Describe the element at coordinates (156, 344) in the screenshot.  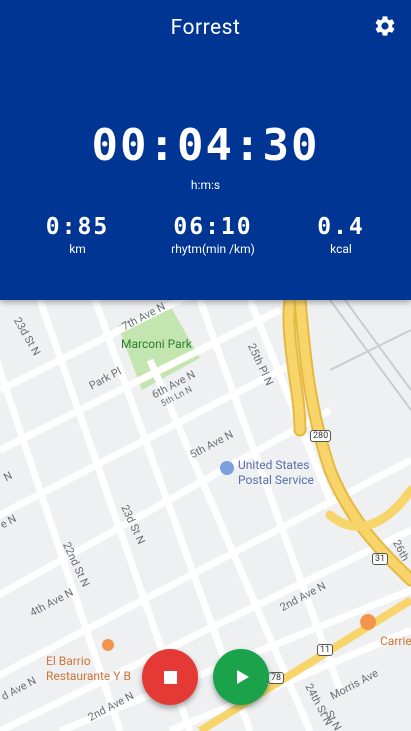
I see `park-label: Marconi Park` at that location.